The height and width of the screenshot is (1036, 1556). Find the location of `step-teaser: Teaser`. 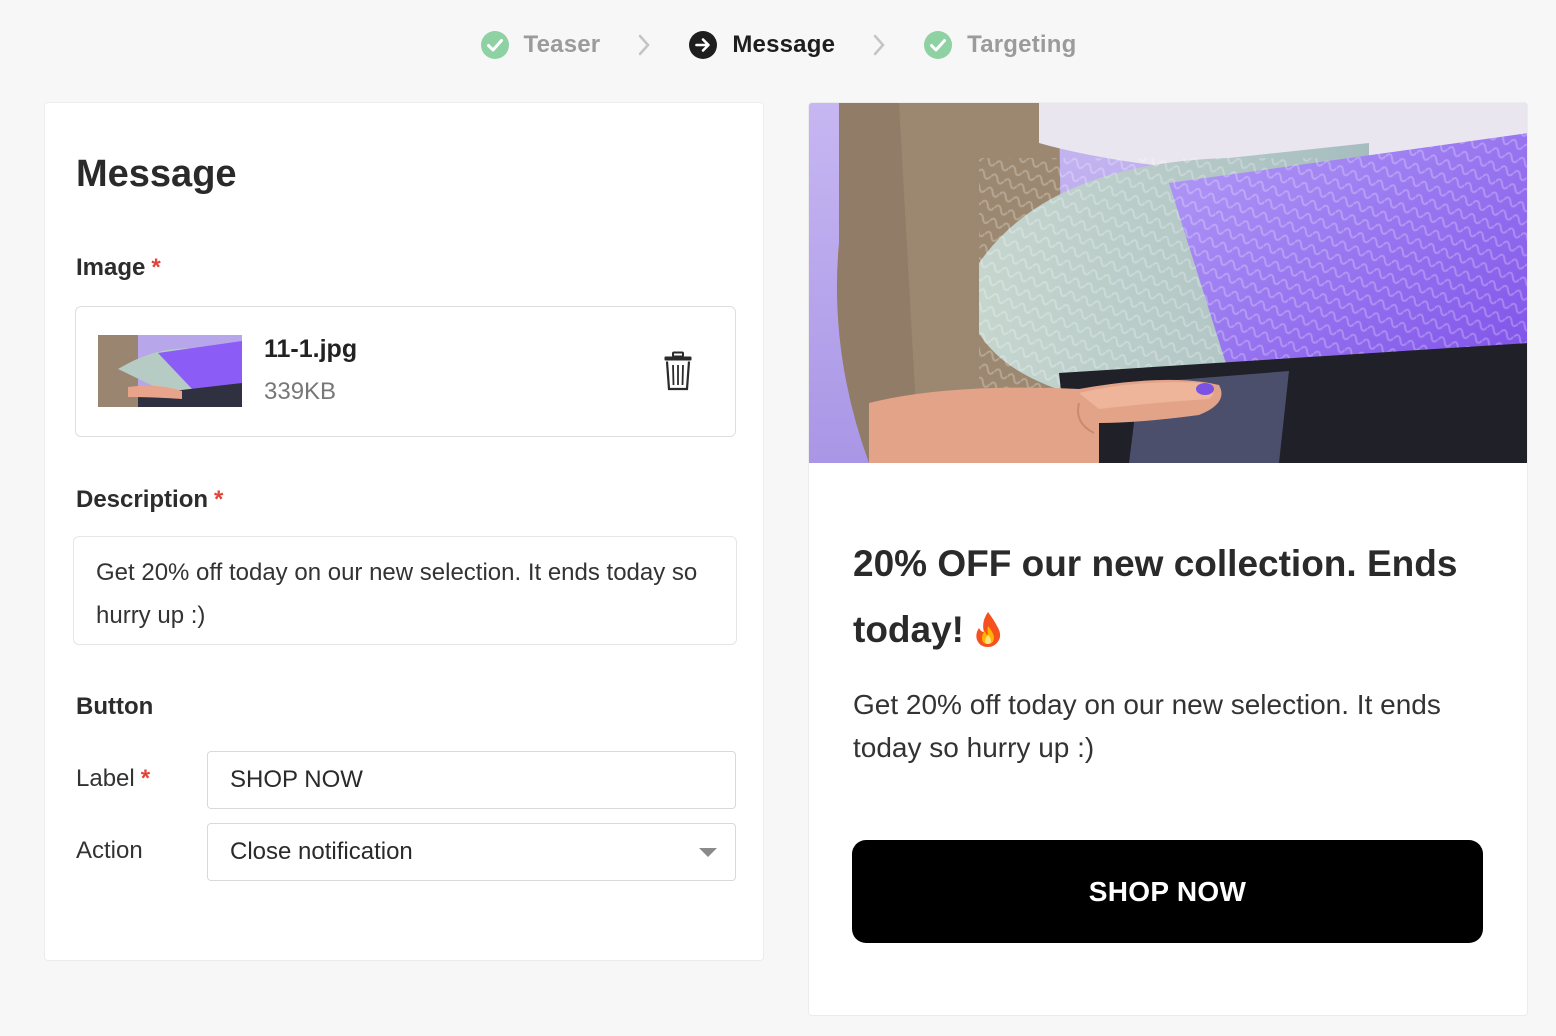

step-teaser: Teaser is located at coordinates (540, 45).